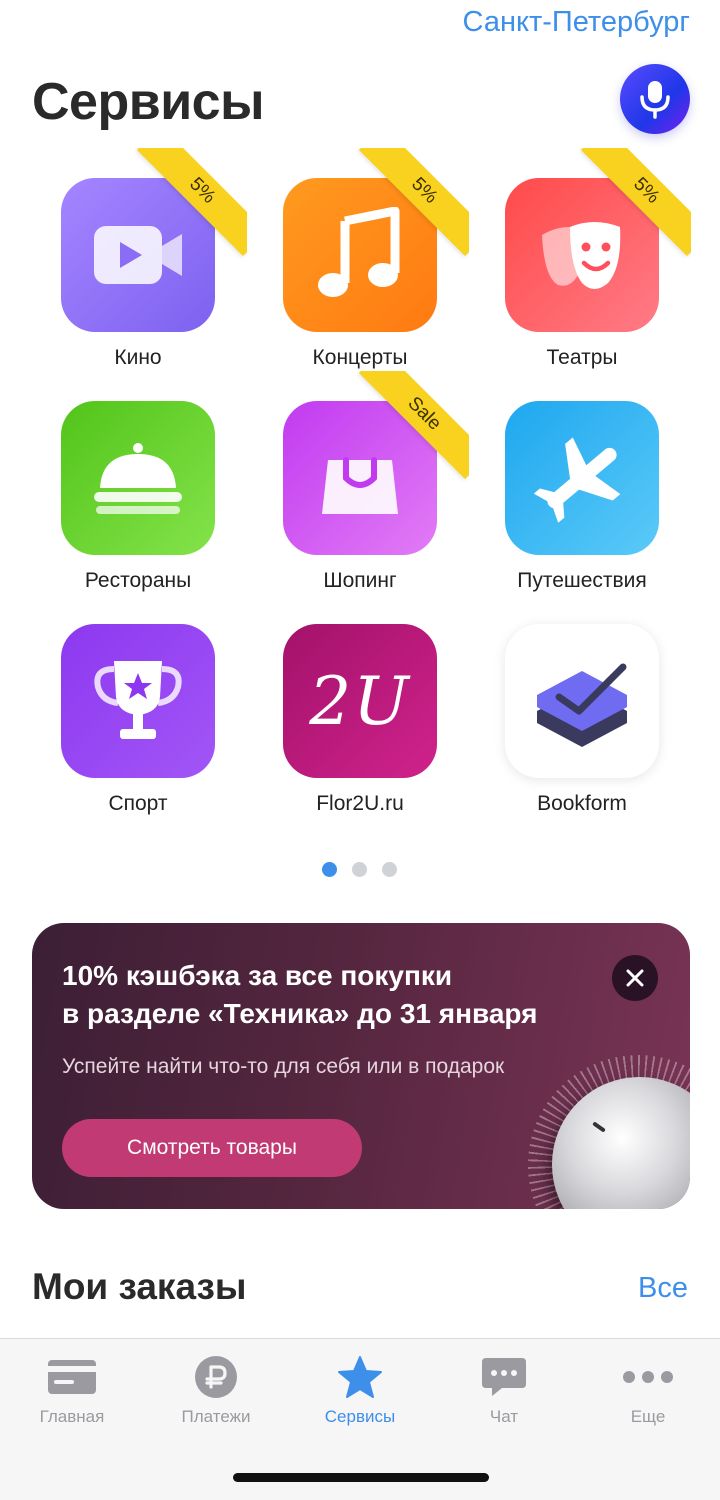 The image size is (720, 1500). What do you see at coordinates (582, 580) in the screenshot?
I see `service-label: Путешествия` at bounding box center [582, 580].